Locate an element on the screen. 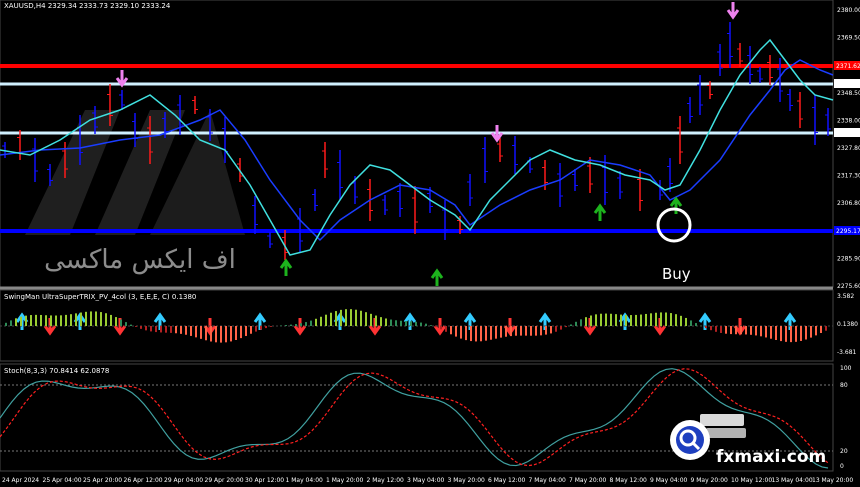 This screenshot has height=487, width=860. time-tick-label: 29 Apr 04:00 is located at coordinates (183, 480).